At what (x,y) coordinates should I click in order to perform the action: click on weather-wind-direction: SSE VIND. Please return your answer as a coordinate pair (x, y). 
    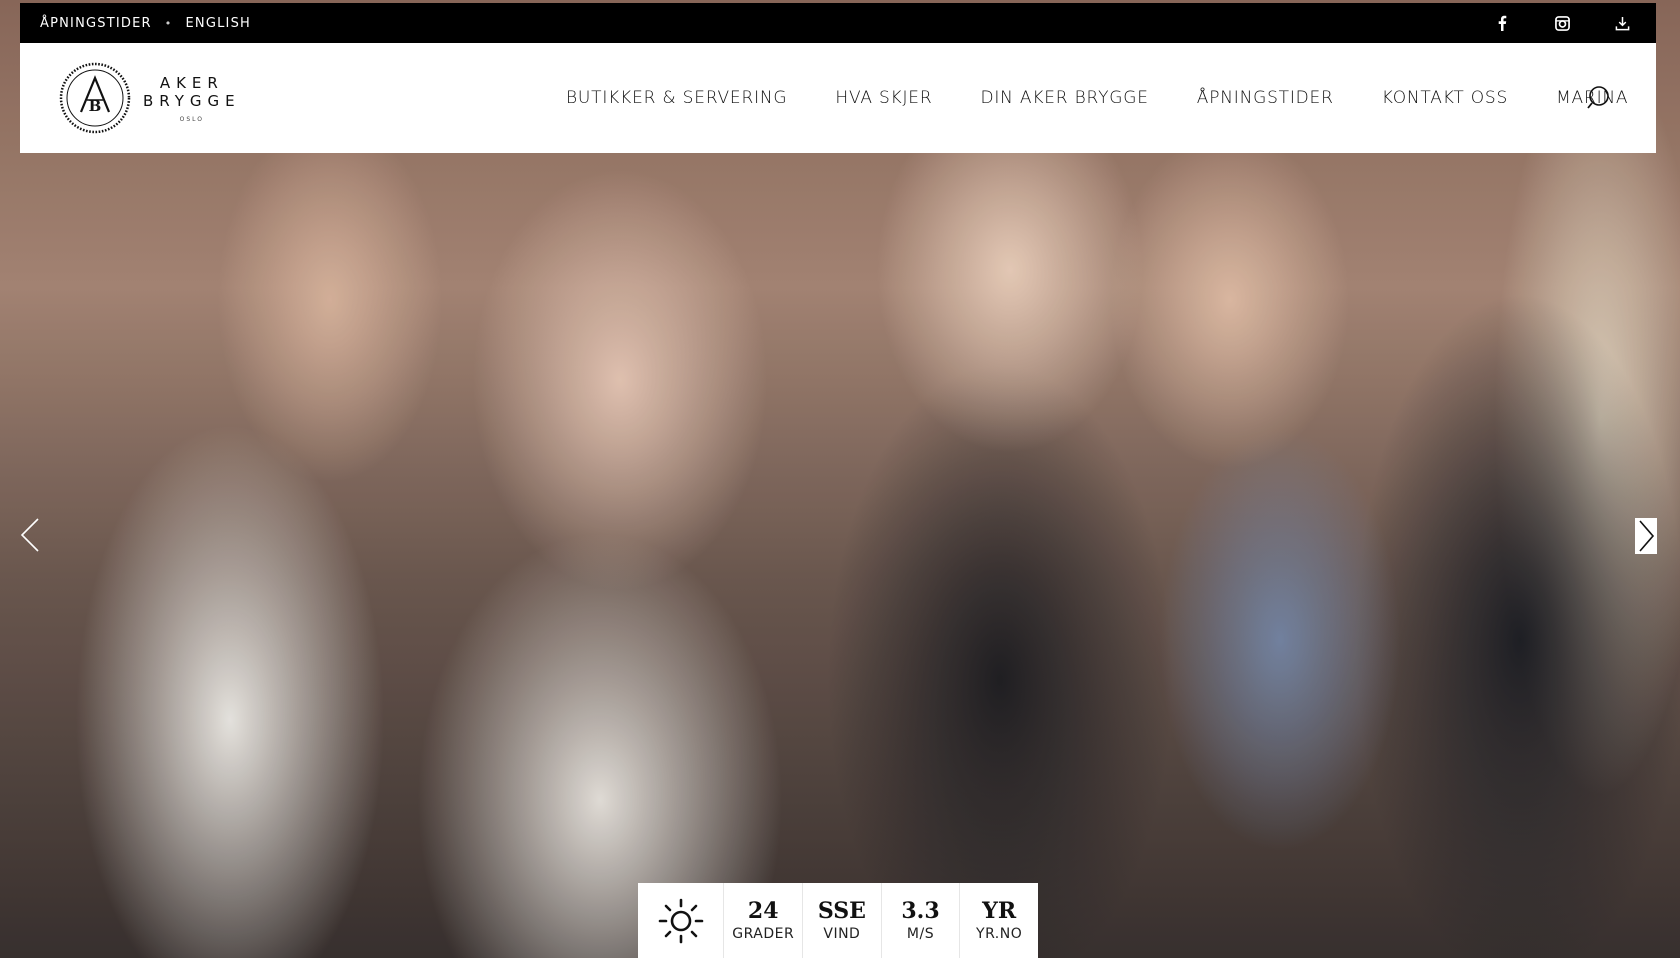
    Looking at the image, I should click on (842, 920).